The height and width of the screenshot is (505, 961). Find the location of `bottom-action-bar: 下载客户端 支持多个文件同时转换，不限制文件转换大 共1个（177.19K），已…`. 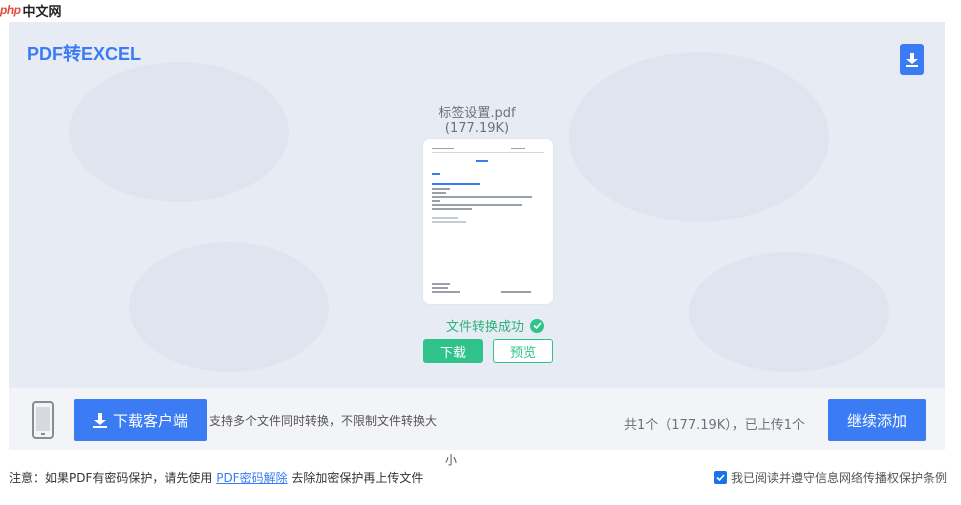

bottom-action-bar: 下载客户端 支持多个文件同时转换，不限制文件转换大 共1个（177.19K），已… is located at coordinates (477, 419).